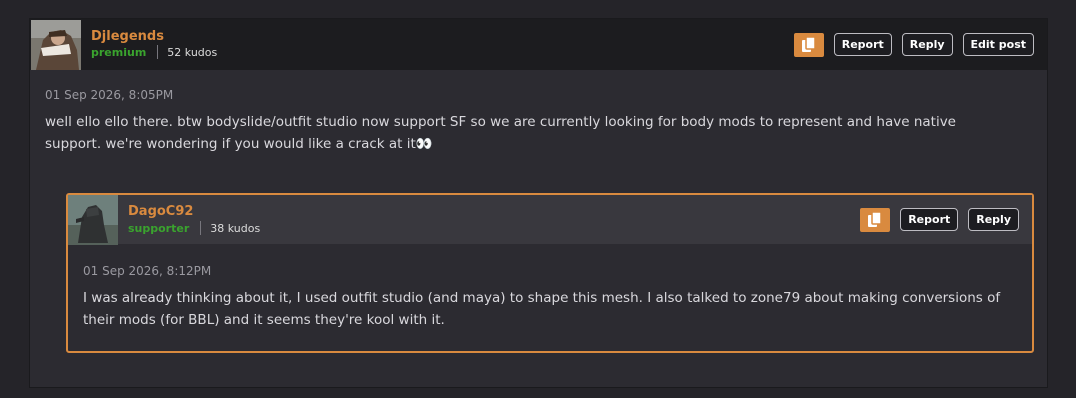 Image resolution: width=1076 pixels, height=398 pixels. What do you see at coordinates (998, 44) in the screenshot?
I see `edit-post-button: Edit post` at bounding box center [998, 44].